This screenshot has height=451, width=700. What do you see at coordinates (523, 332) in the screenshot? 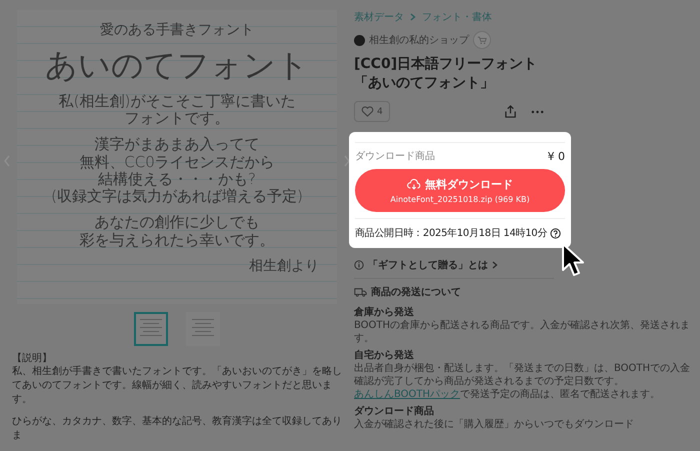
I see `shipping-method-text: BOOTHの倉庫から配送される商品です。入金が確認され次第、発送されます。` at bounding box center [523, 332].